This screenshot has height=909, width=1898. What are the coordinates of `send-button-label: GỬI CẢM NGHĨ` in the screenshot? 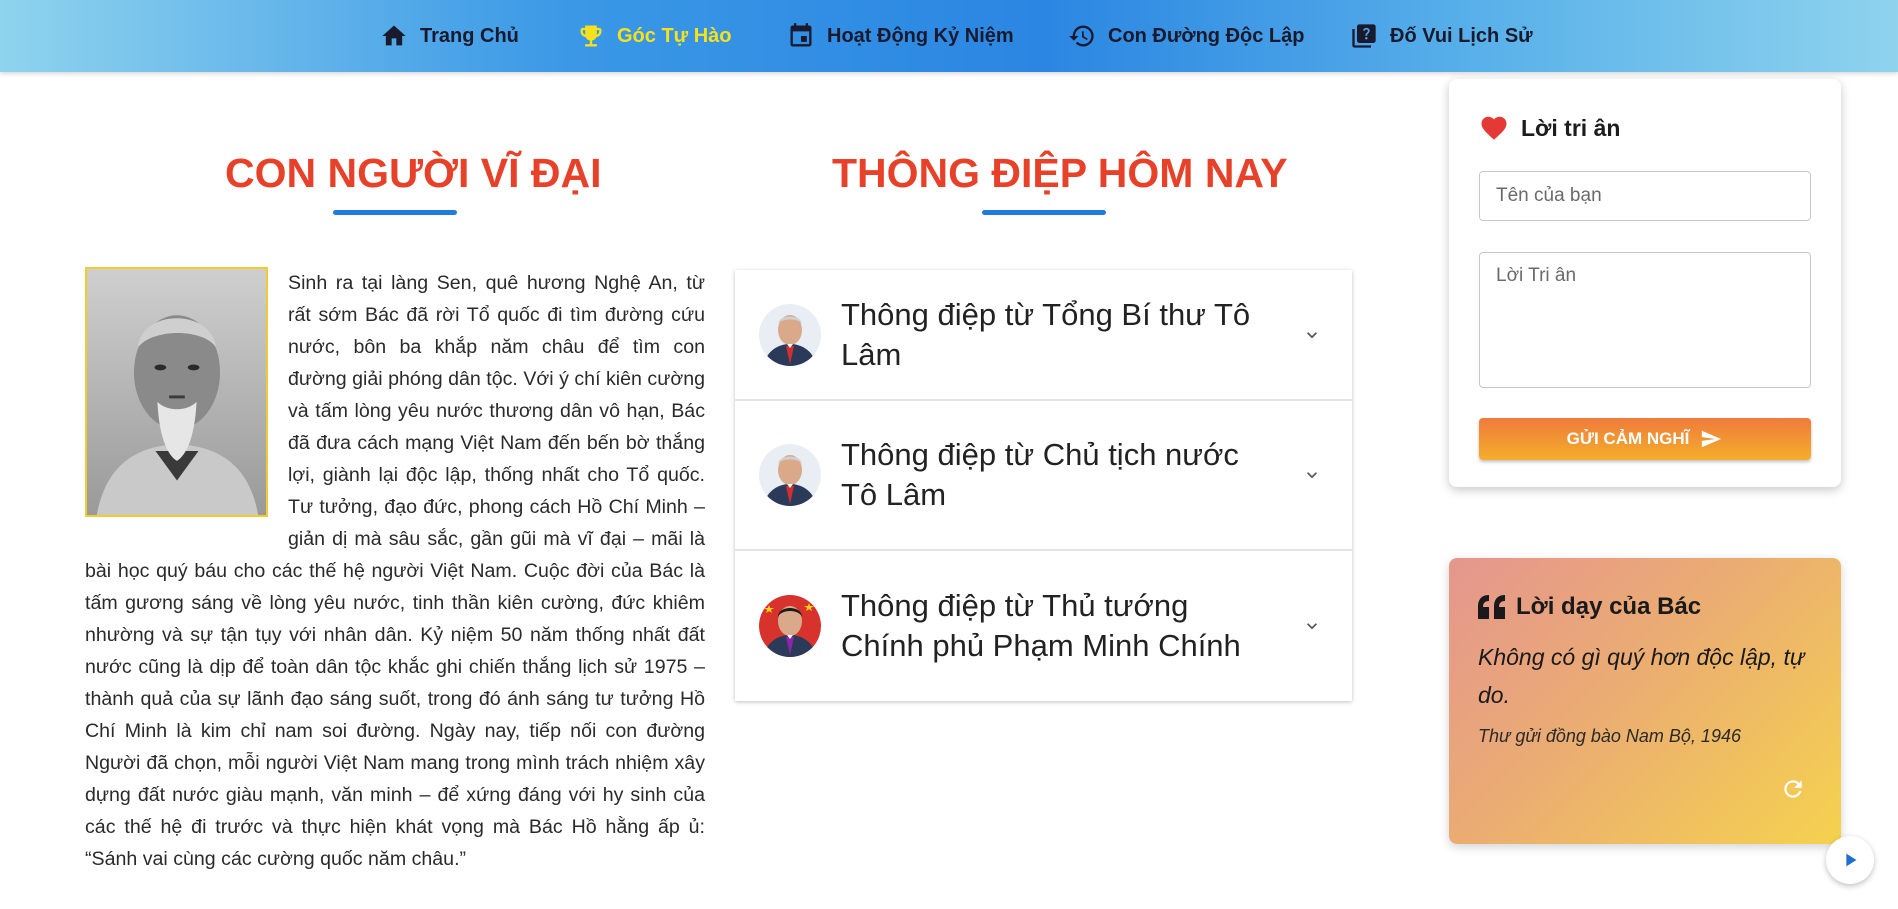 It's located at (1628, 438).